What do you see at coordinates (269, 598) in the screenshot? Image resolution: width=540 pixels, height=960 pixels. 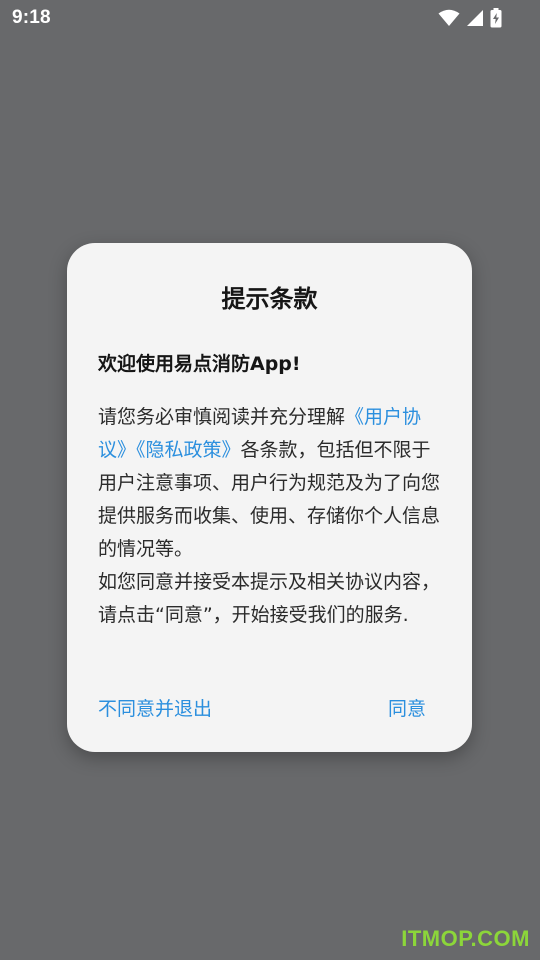 I see `consent-text: 如您同意并接受本提示及相关协议内容，请点击“同意”，开始接受我们的服务.` at bounding box center [269, 598].